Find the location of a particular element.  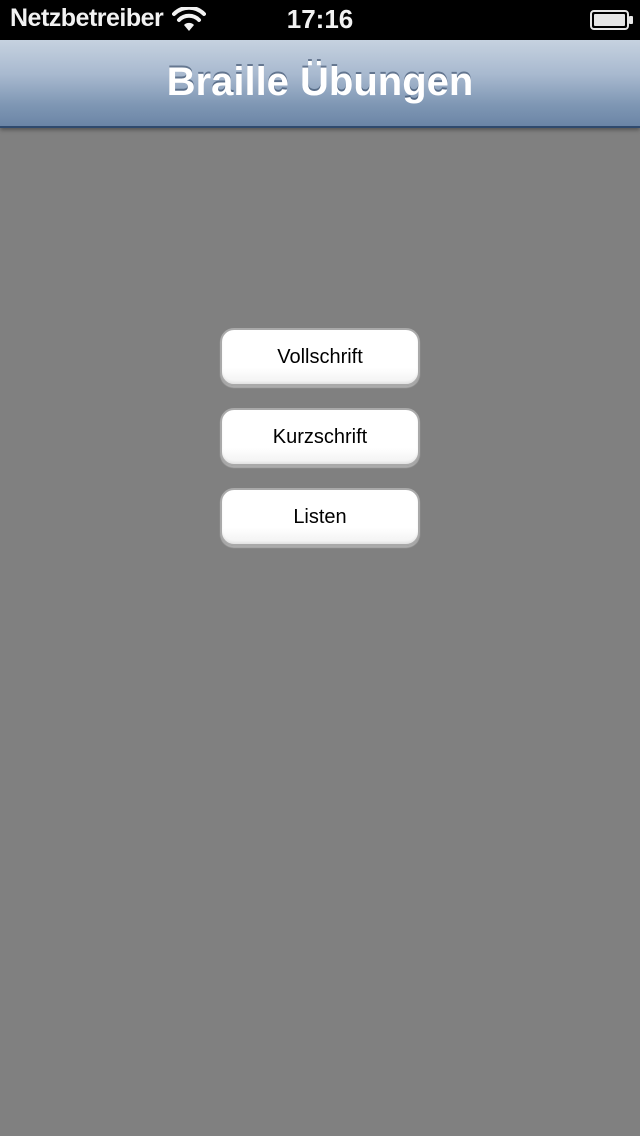

clock: 17:16 is located at coordinates (320, 19).